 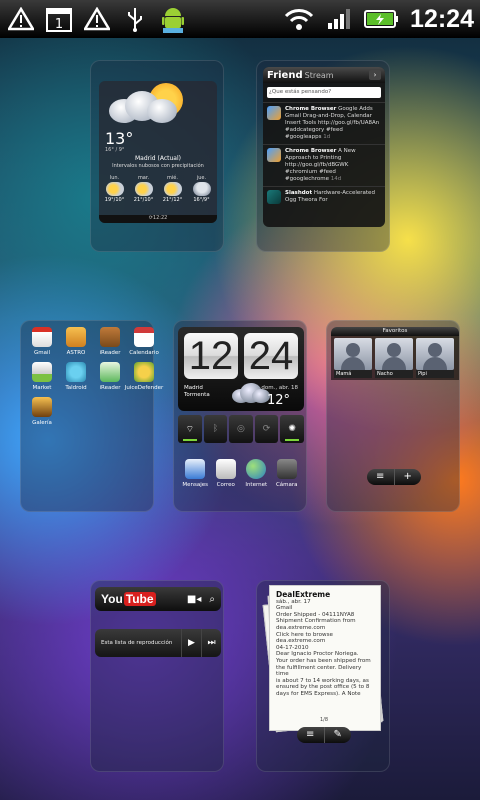 What do you see at coordinates (76, 337) in the screenshot?
I see `folder-icon` at bounding box center [76, 337].